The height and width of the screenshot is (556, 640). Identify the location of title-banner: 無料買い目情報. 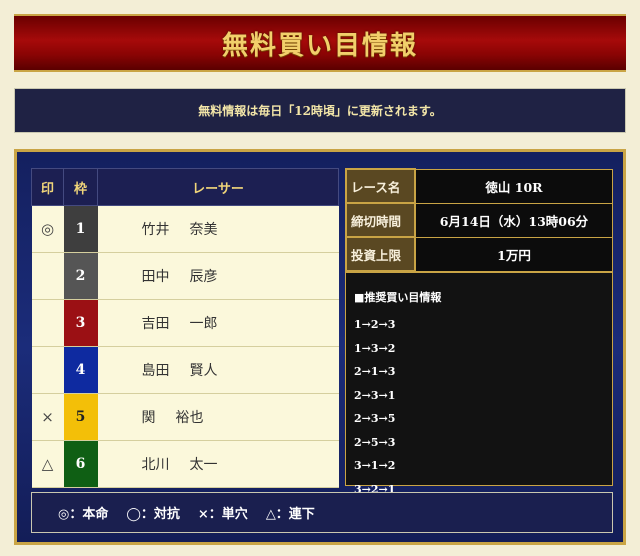
(320, 43).